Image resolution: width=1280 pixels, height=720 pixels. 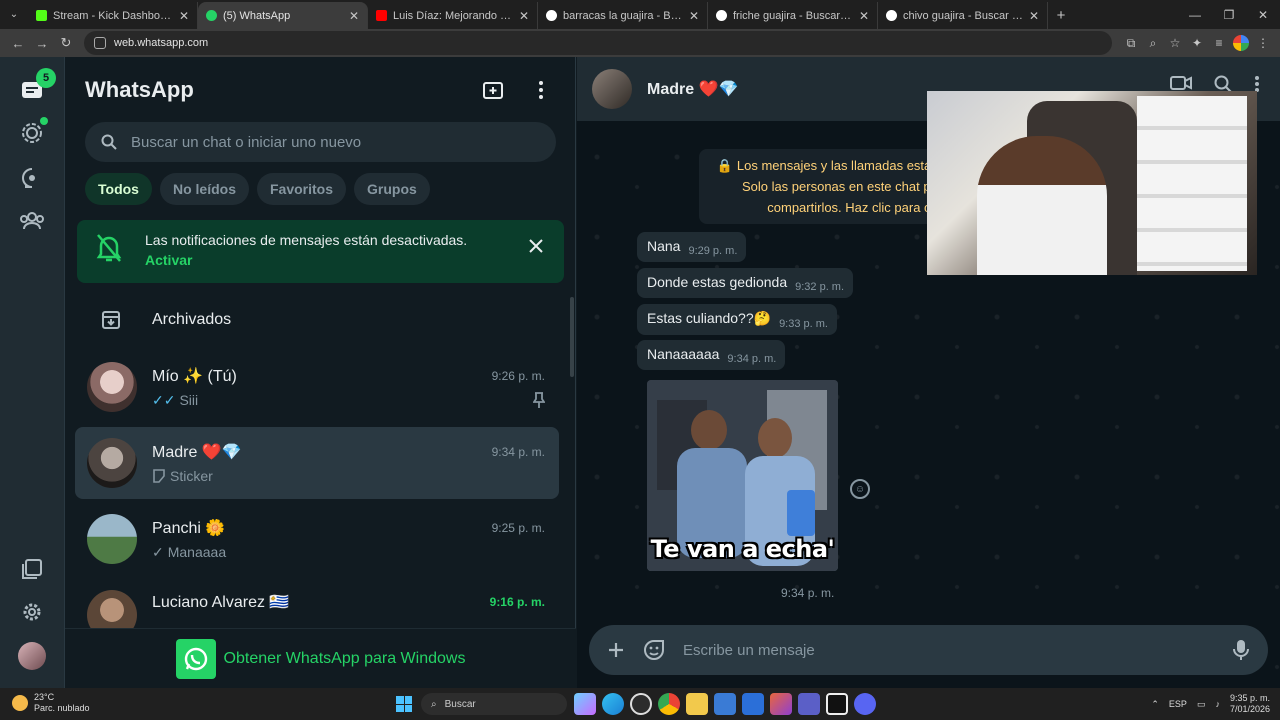 I want to click on obs-icon, so click(x=641, y=704).